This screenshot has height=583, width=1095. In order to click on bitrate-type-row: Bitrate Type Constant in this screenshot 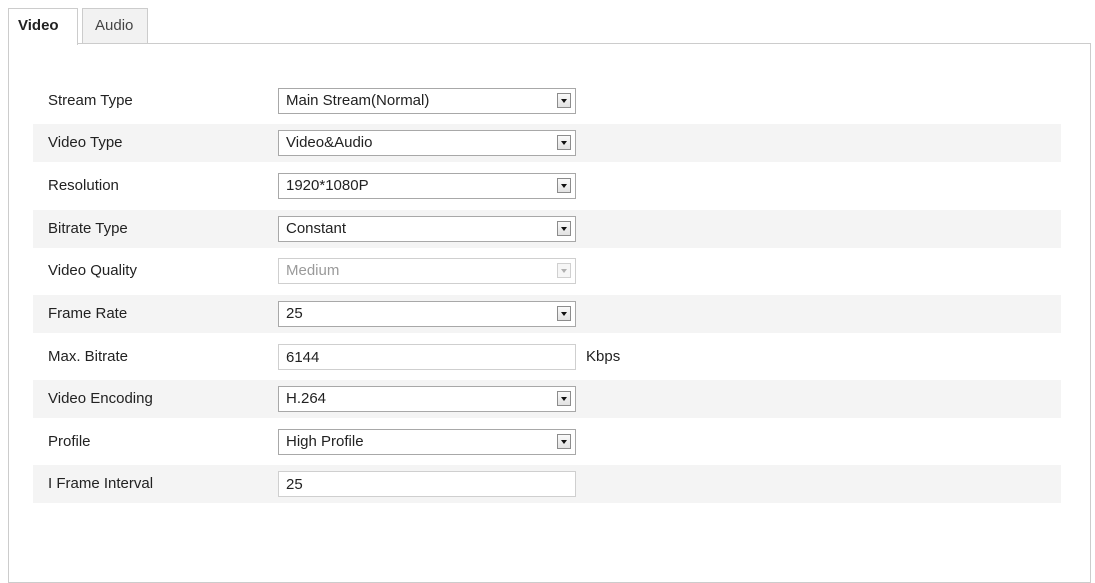, I will do `click(547, 229)`.